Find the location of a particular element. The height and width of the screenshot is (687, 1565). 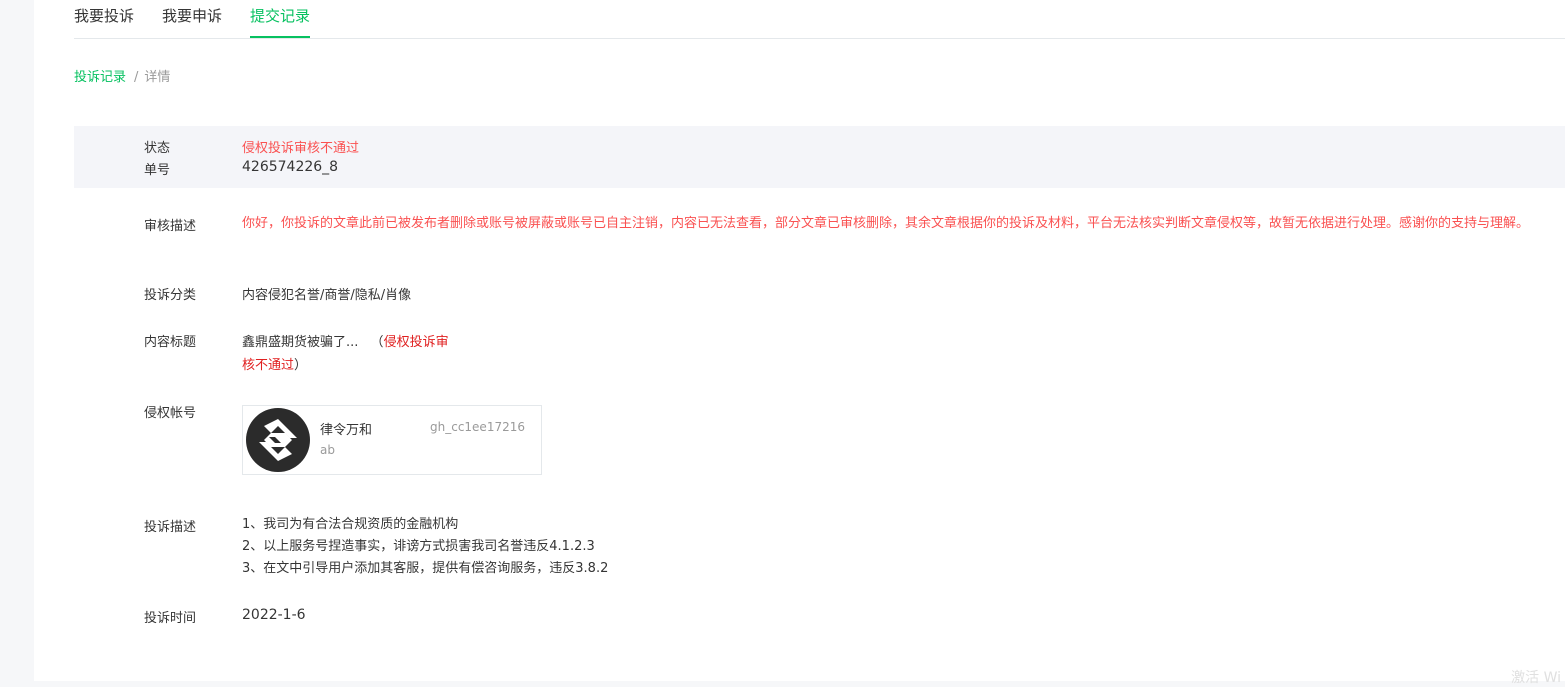

complaint-label: 投诉描述 is located at coordinates (170, 527).